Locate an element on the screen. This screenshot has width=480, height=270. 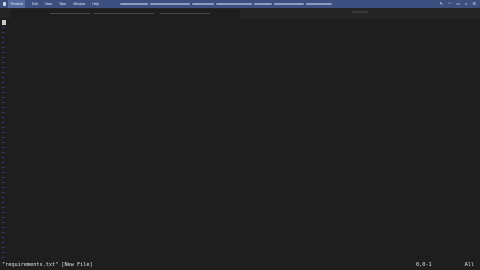
menu-help: Help is located at coordinates (95, 4).